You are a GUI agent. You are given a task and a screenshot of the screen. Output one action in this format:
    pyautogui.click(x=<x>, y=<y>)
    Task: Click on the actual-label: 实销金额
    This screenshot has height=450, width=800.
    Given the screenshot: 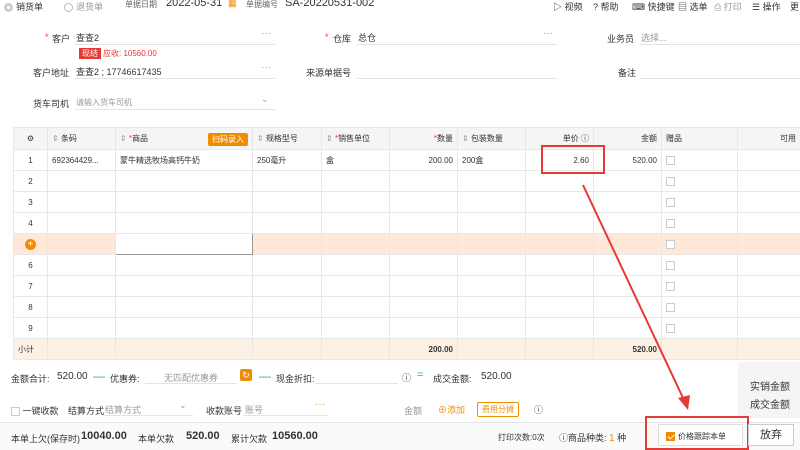 What is the action you would take?
    pyautogui.click(x=770, y=387)
    